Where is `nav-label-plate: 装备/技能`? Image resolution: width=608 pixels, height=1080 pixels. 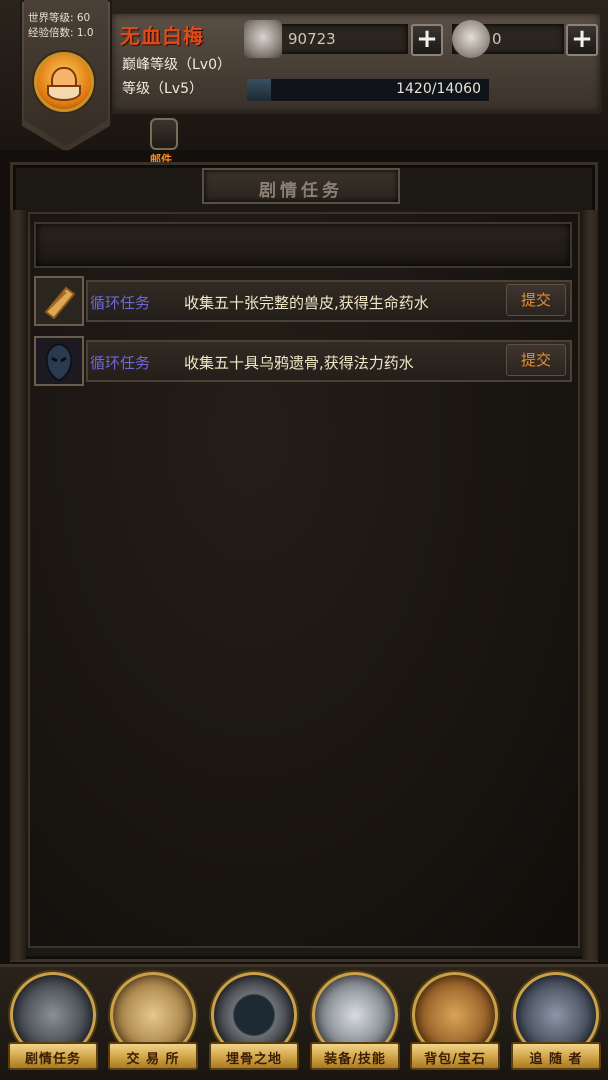 nav-label-plate: 装备/技能 is located at coordinates (355, 1056).